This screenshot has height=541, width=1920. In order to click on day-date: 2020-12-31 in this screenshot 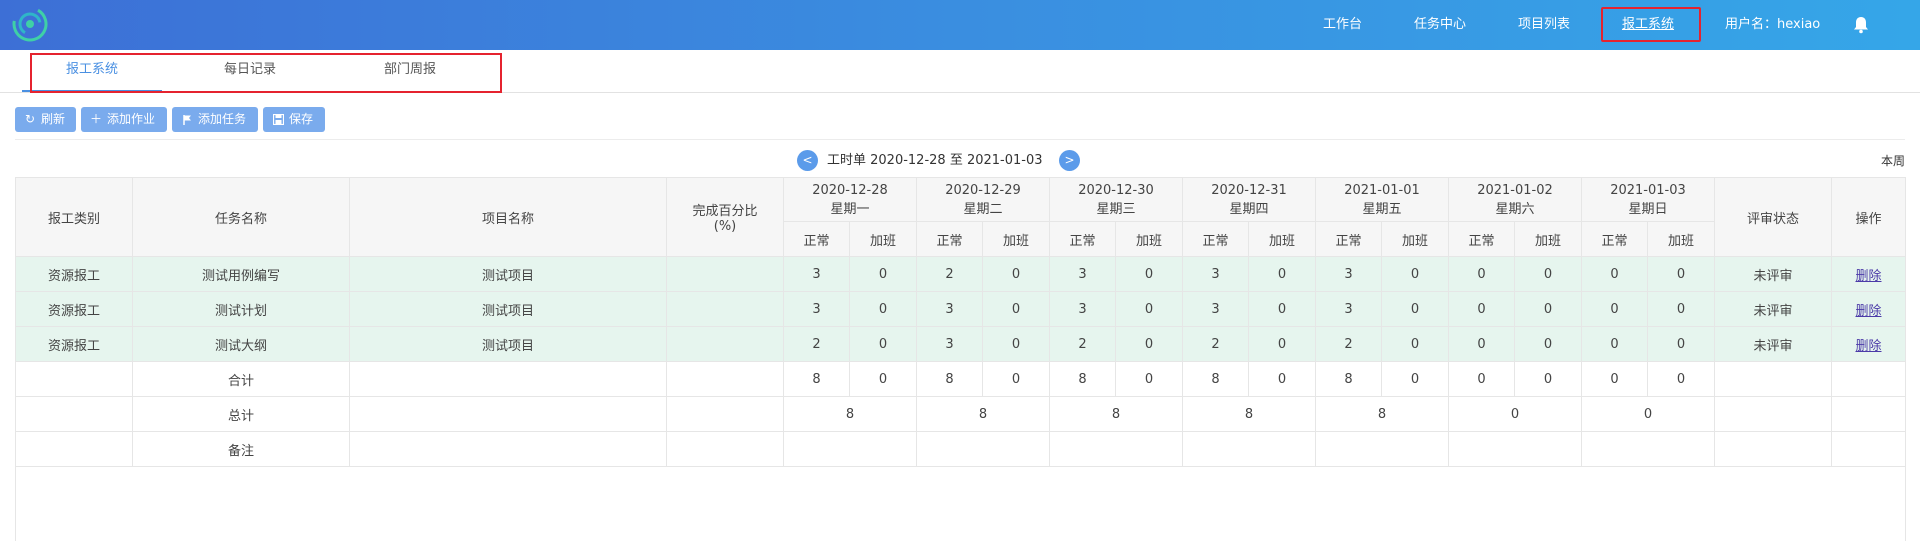, I will do `click(1249, 190)`.